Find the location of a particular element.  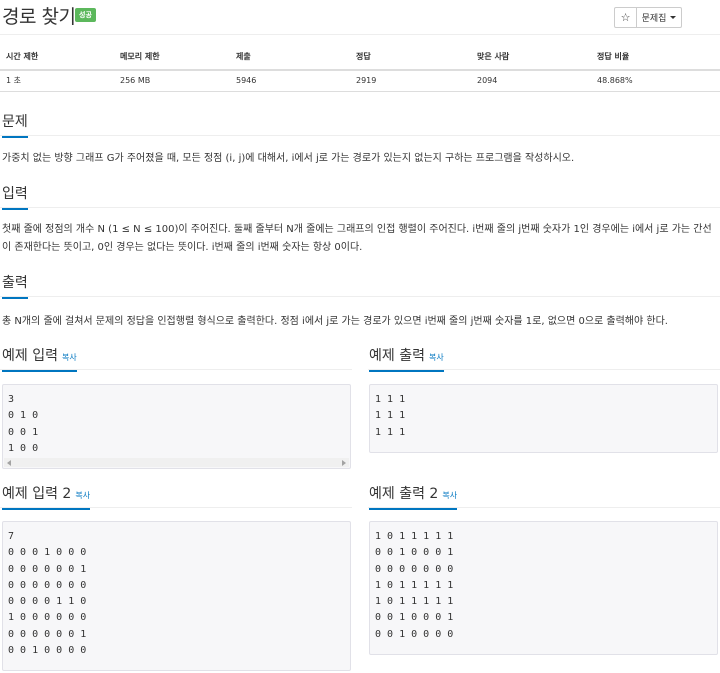

sample-output-1-heading: 예제 출력 복사 is located at coordinates (406, 358).